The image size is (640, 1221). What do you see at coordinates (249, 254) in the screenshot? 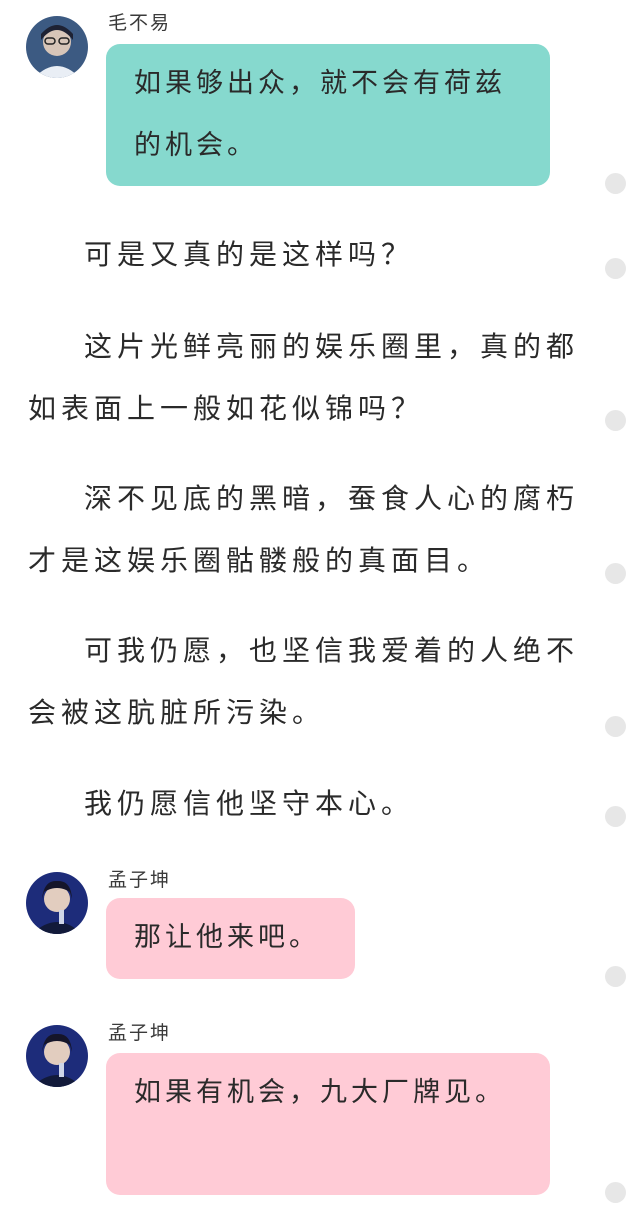
I see `narration-paragraph: 可是又真的是这样吗？` at bounding box center [249, 254].